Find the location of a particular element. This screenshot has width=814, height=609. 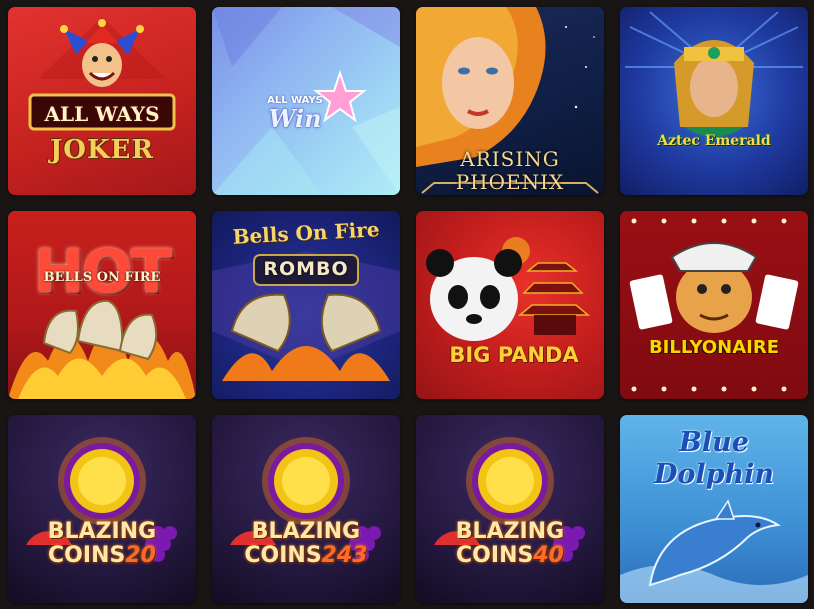

billyonaire-art is located at coordinates (714, 305).